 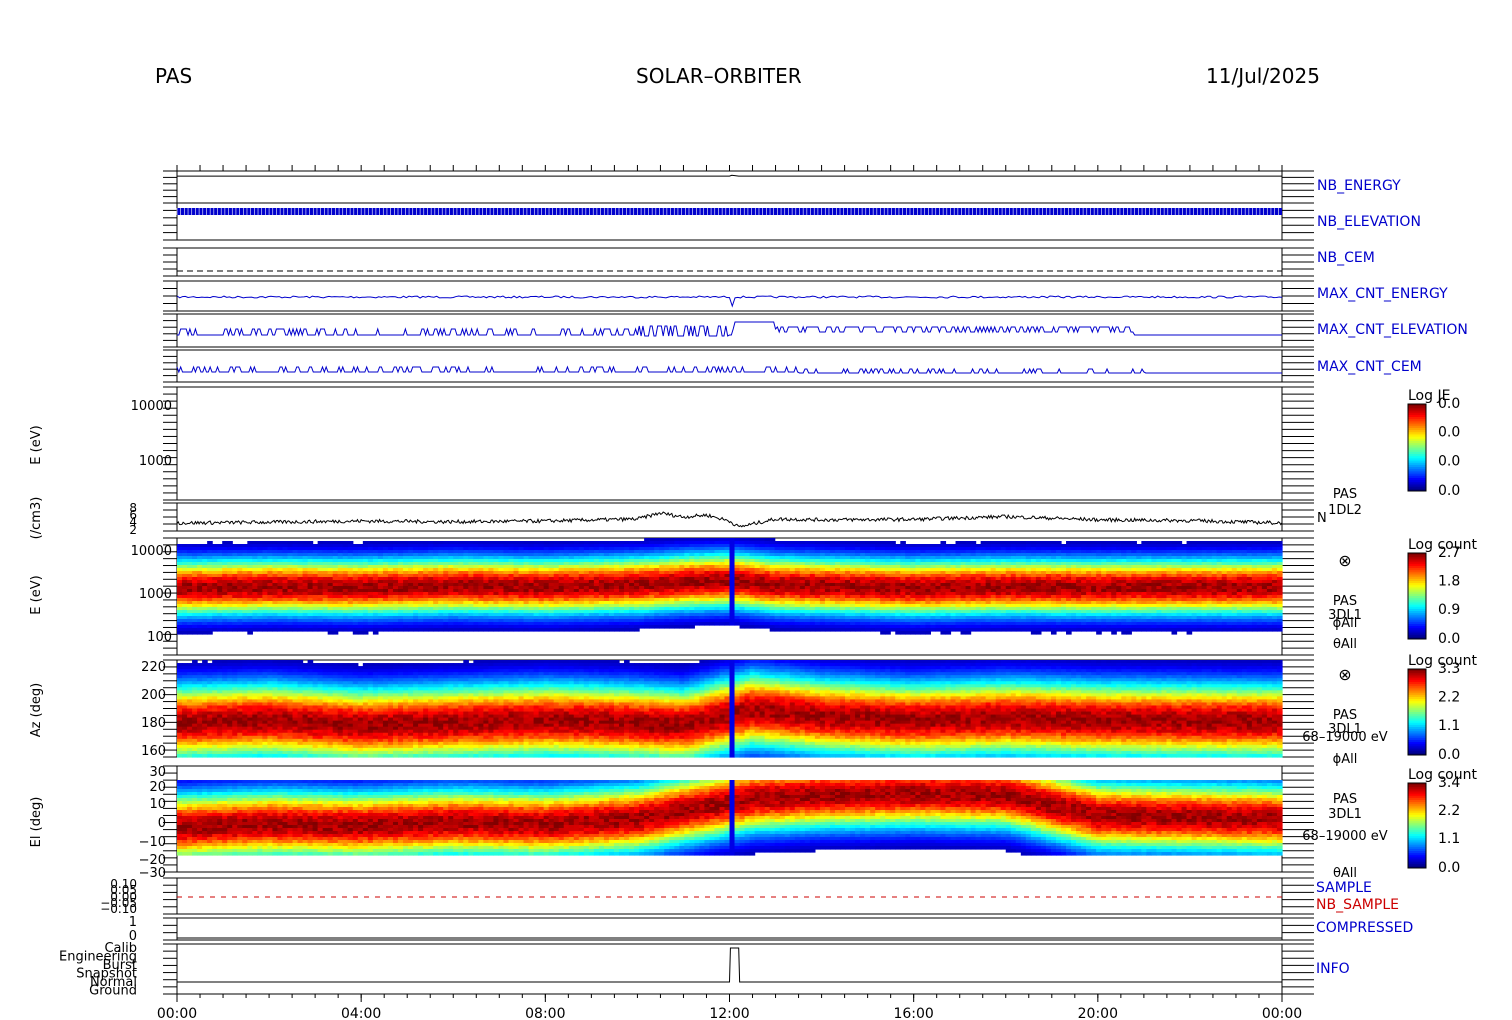 I want to click on density-side-n: N, so click(x=1322, y=518).